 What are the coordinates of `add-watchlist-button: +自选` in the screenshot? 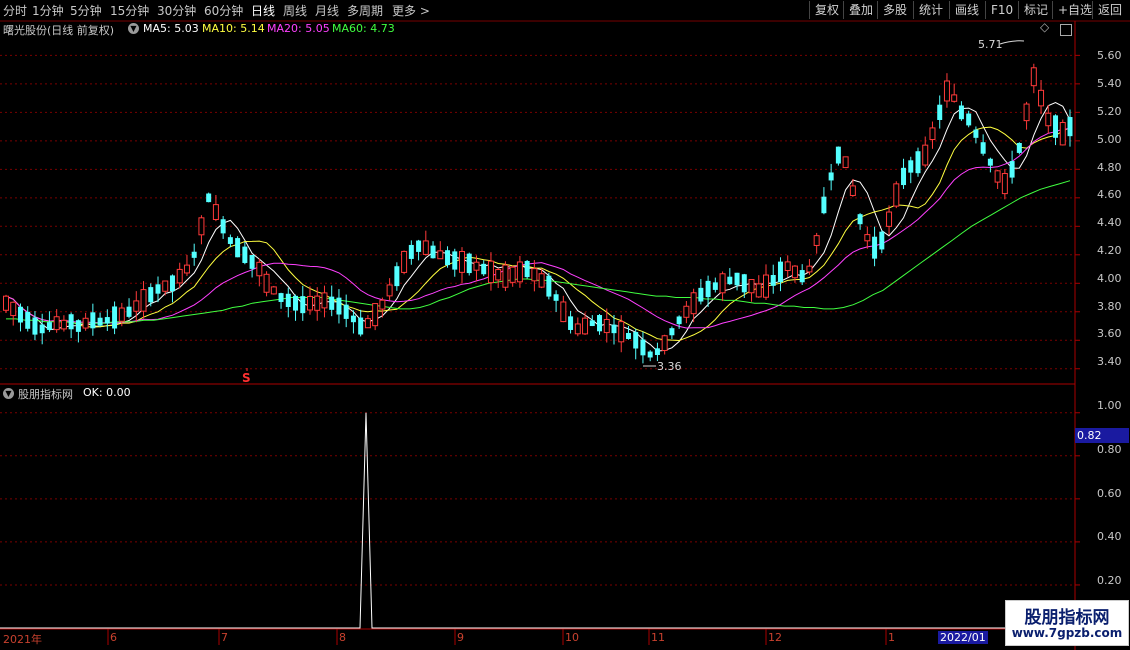 It's located at (1074, 10).